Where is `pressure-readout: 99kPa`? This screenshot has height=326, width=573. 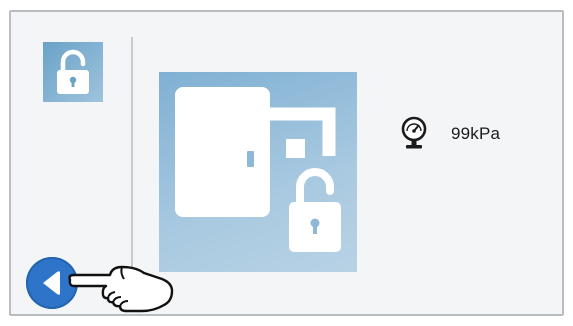
pressure-readout: 99kPa is located at coordinates (449, 134).